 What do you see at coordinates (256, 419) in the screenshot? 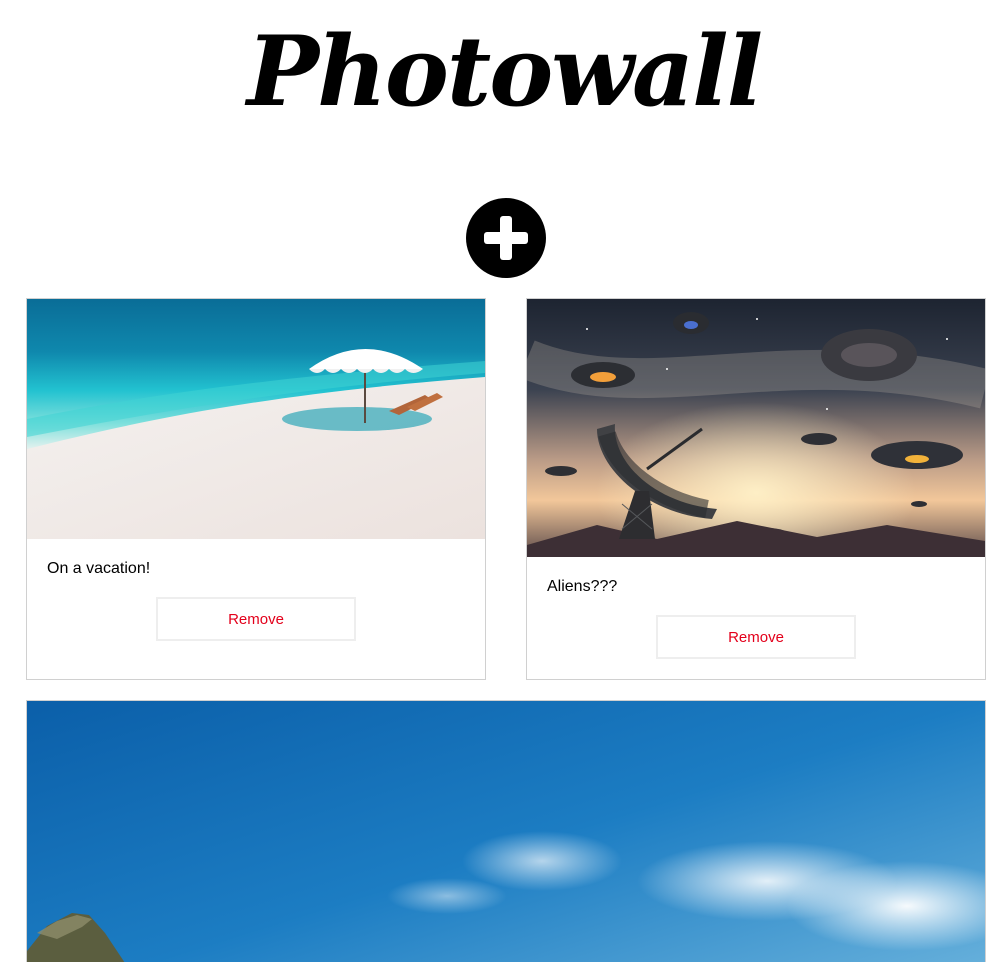
I see `beach-umbrella-photo` at bounding box center [256, 419].